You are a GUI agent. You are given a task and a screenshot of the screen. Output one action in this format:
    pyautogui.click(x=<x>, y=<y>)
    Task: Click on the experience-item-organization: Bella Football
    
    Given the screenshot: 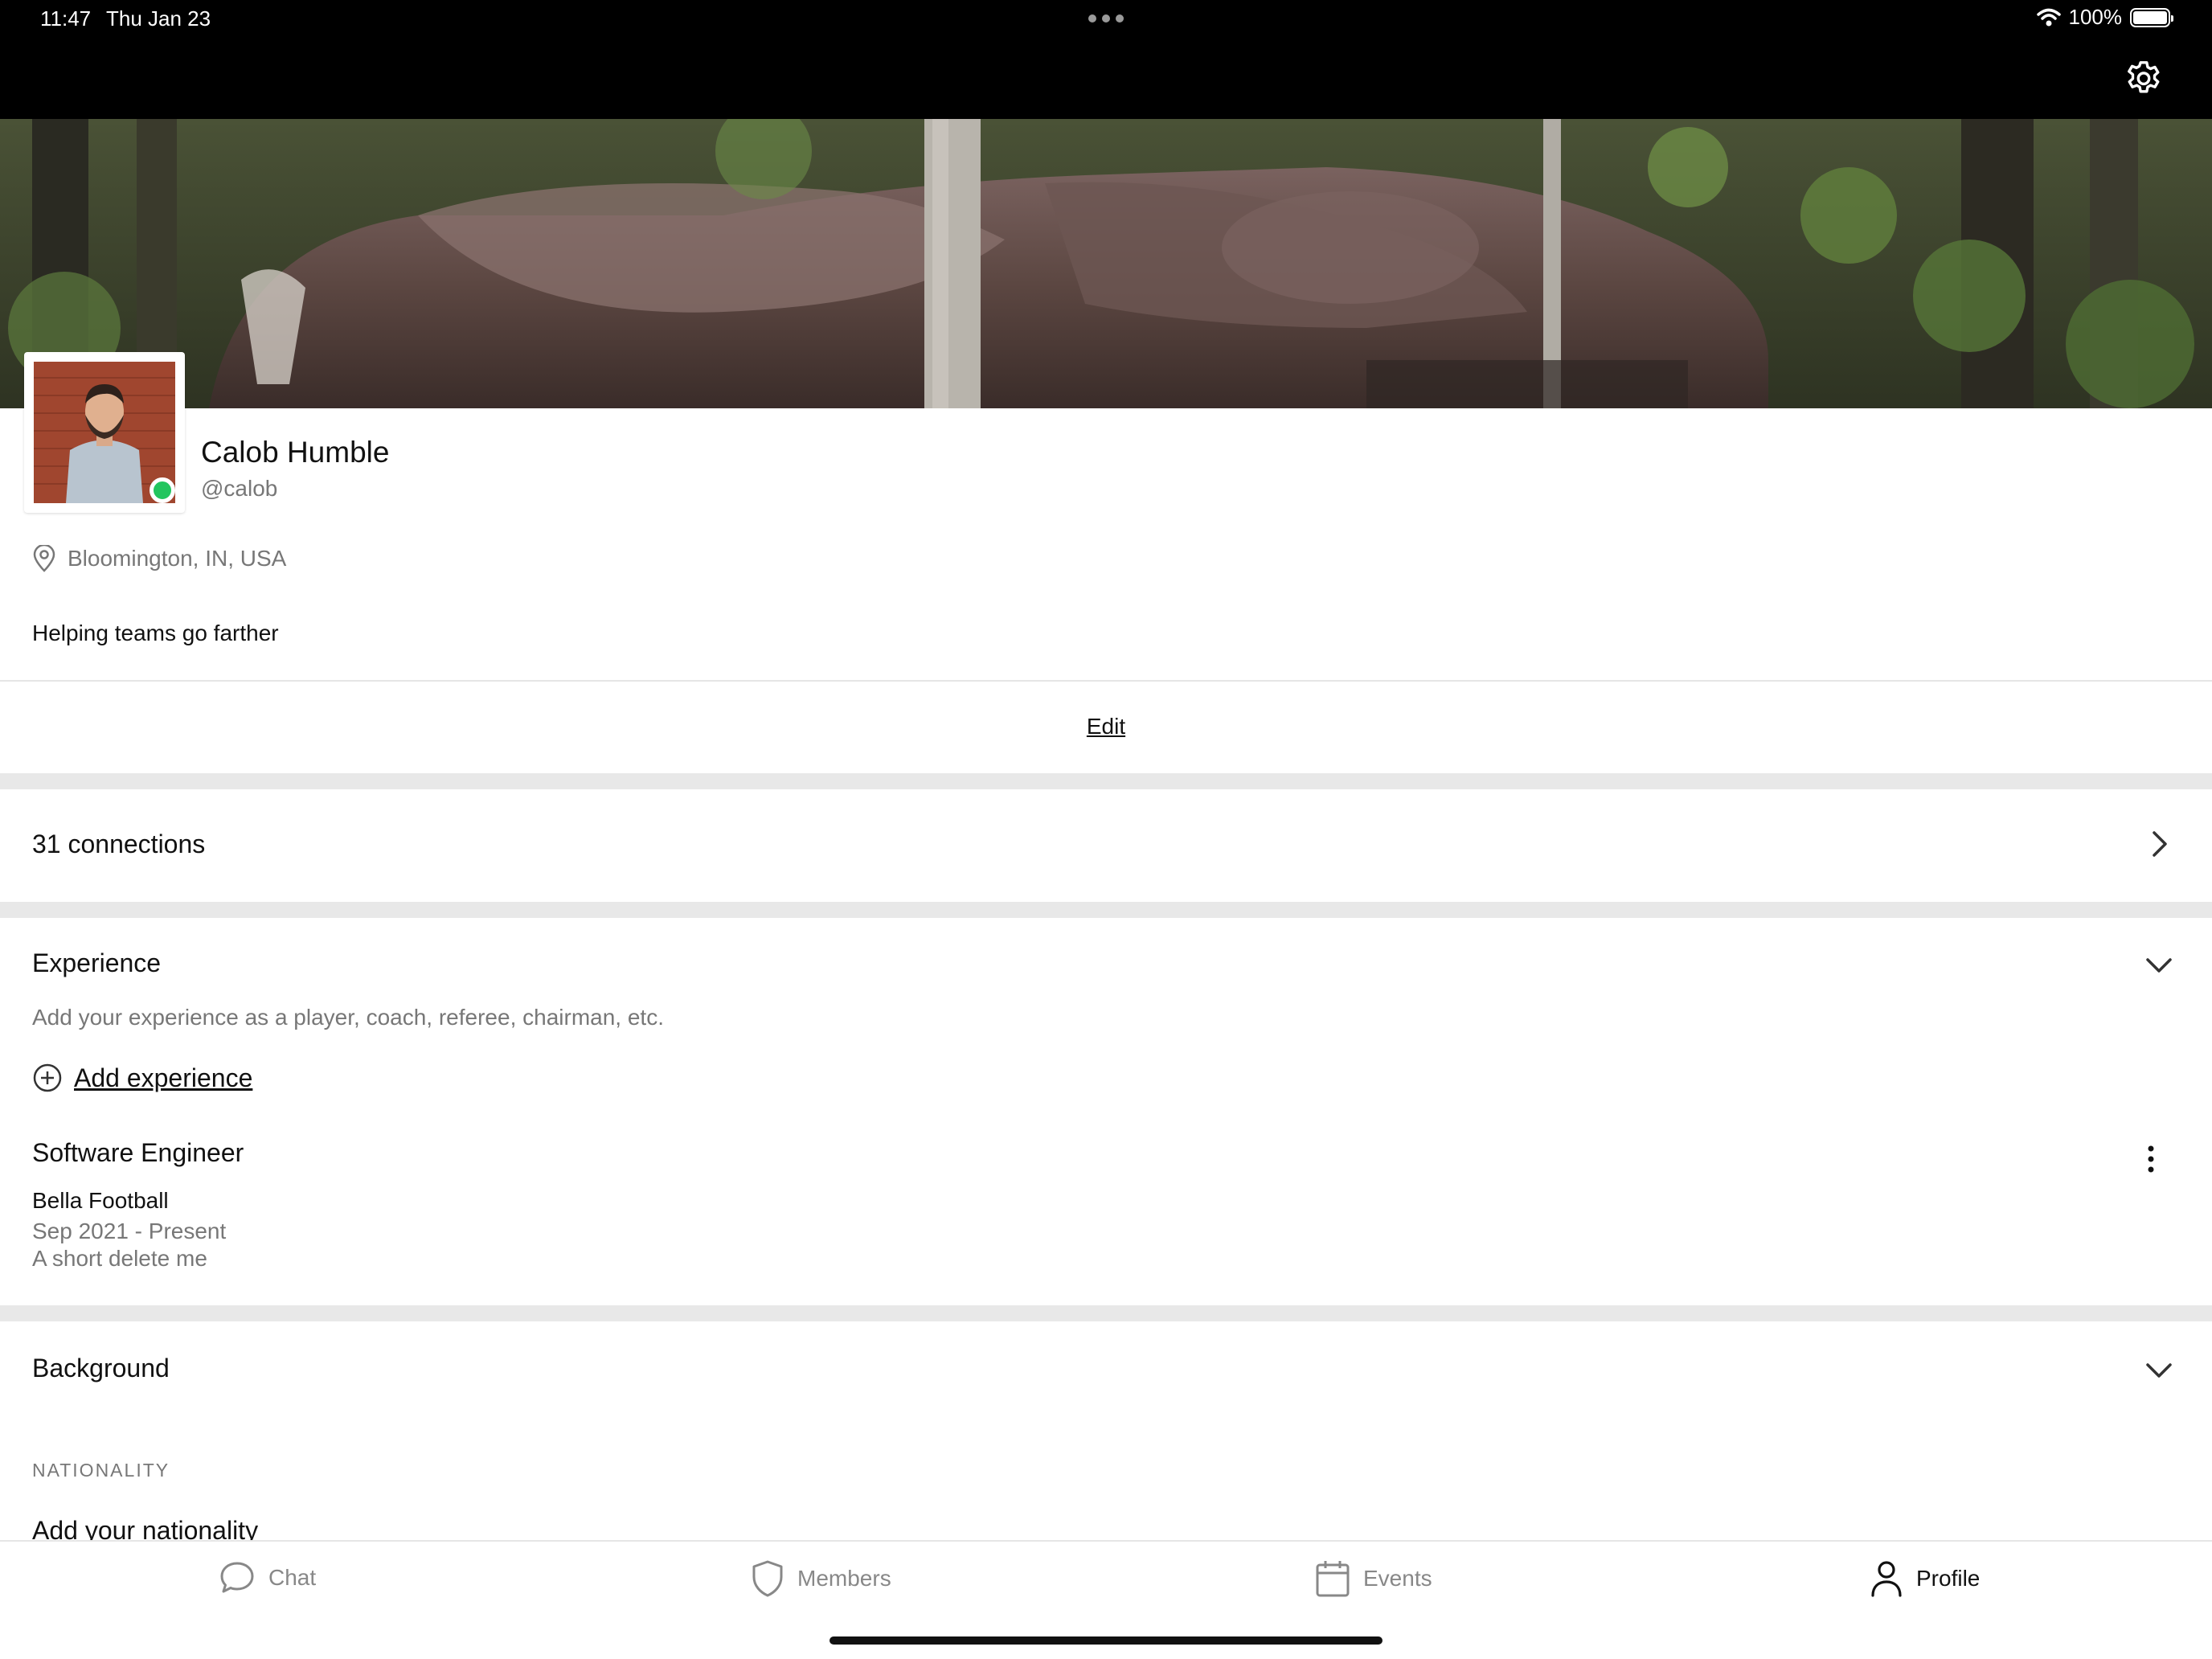 What is the action you would take?
    pyautogui.click(x=100, y=1200)
    